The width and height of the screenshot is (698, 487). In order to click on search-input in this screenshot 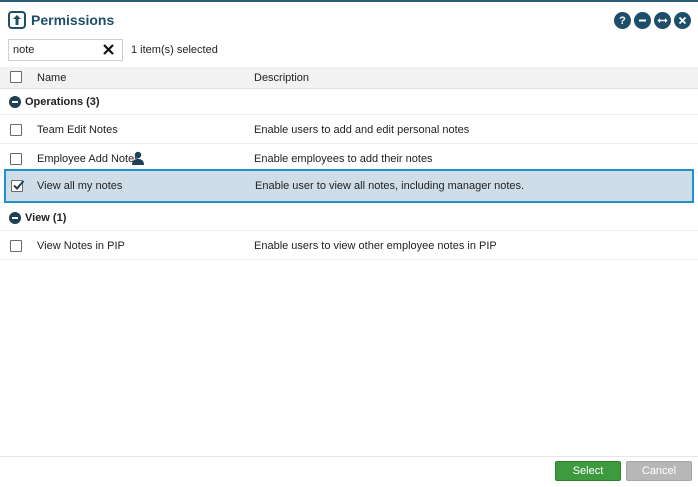, I will do `click(53, 50)`.